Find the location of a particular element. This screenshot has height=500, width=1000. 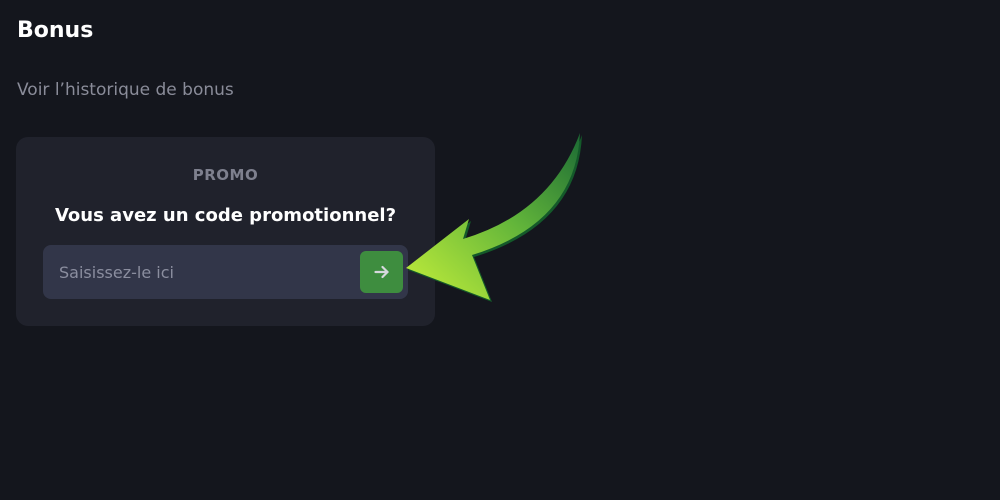

bonus-history-link: Voir l’historique de bonus is located at coordinates (125, 90).